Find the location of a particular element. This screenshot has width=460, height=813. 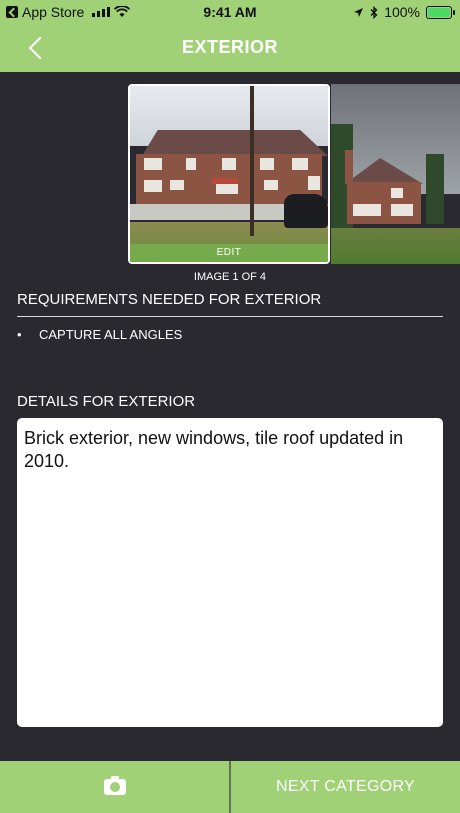

next-photo-thumbnail is located at coordinates (395, 174).